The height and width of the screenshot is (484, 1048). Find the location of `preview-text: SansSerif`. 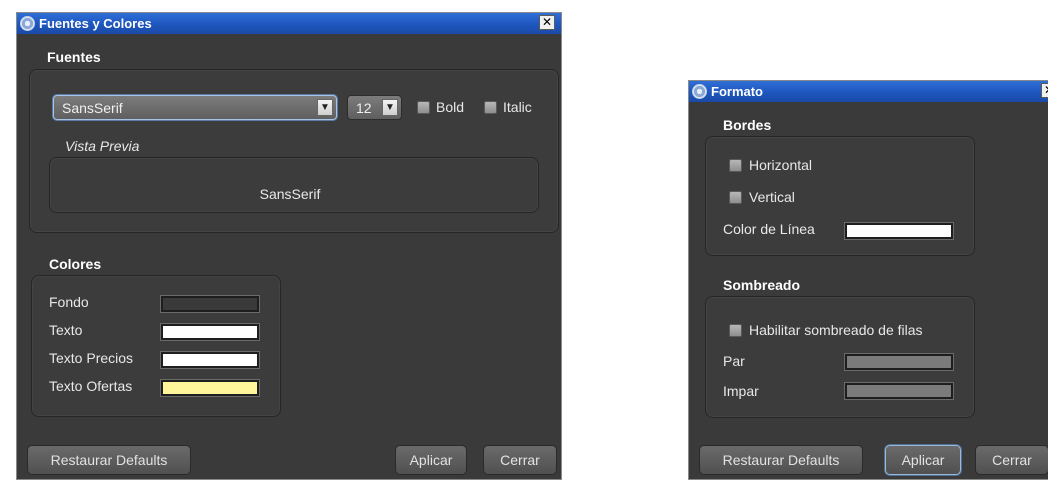

preview-text: SansSerif is located at coordinates (290, 194).